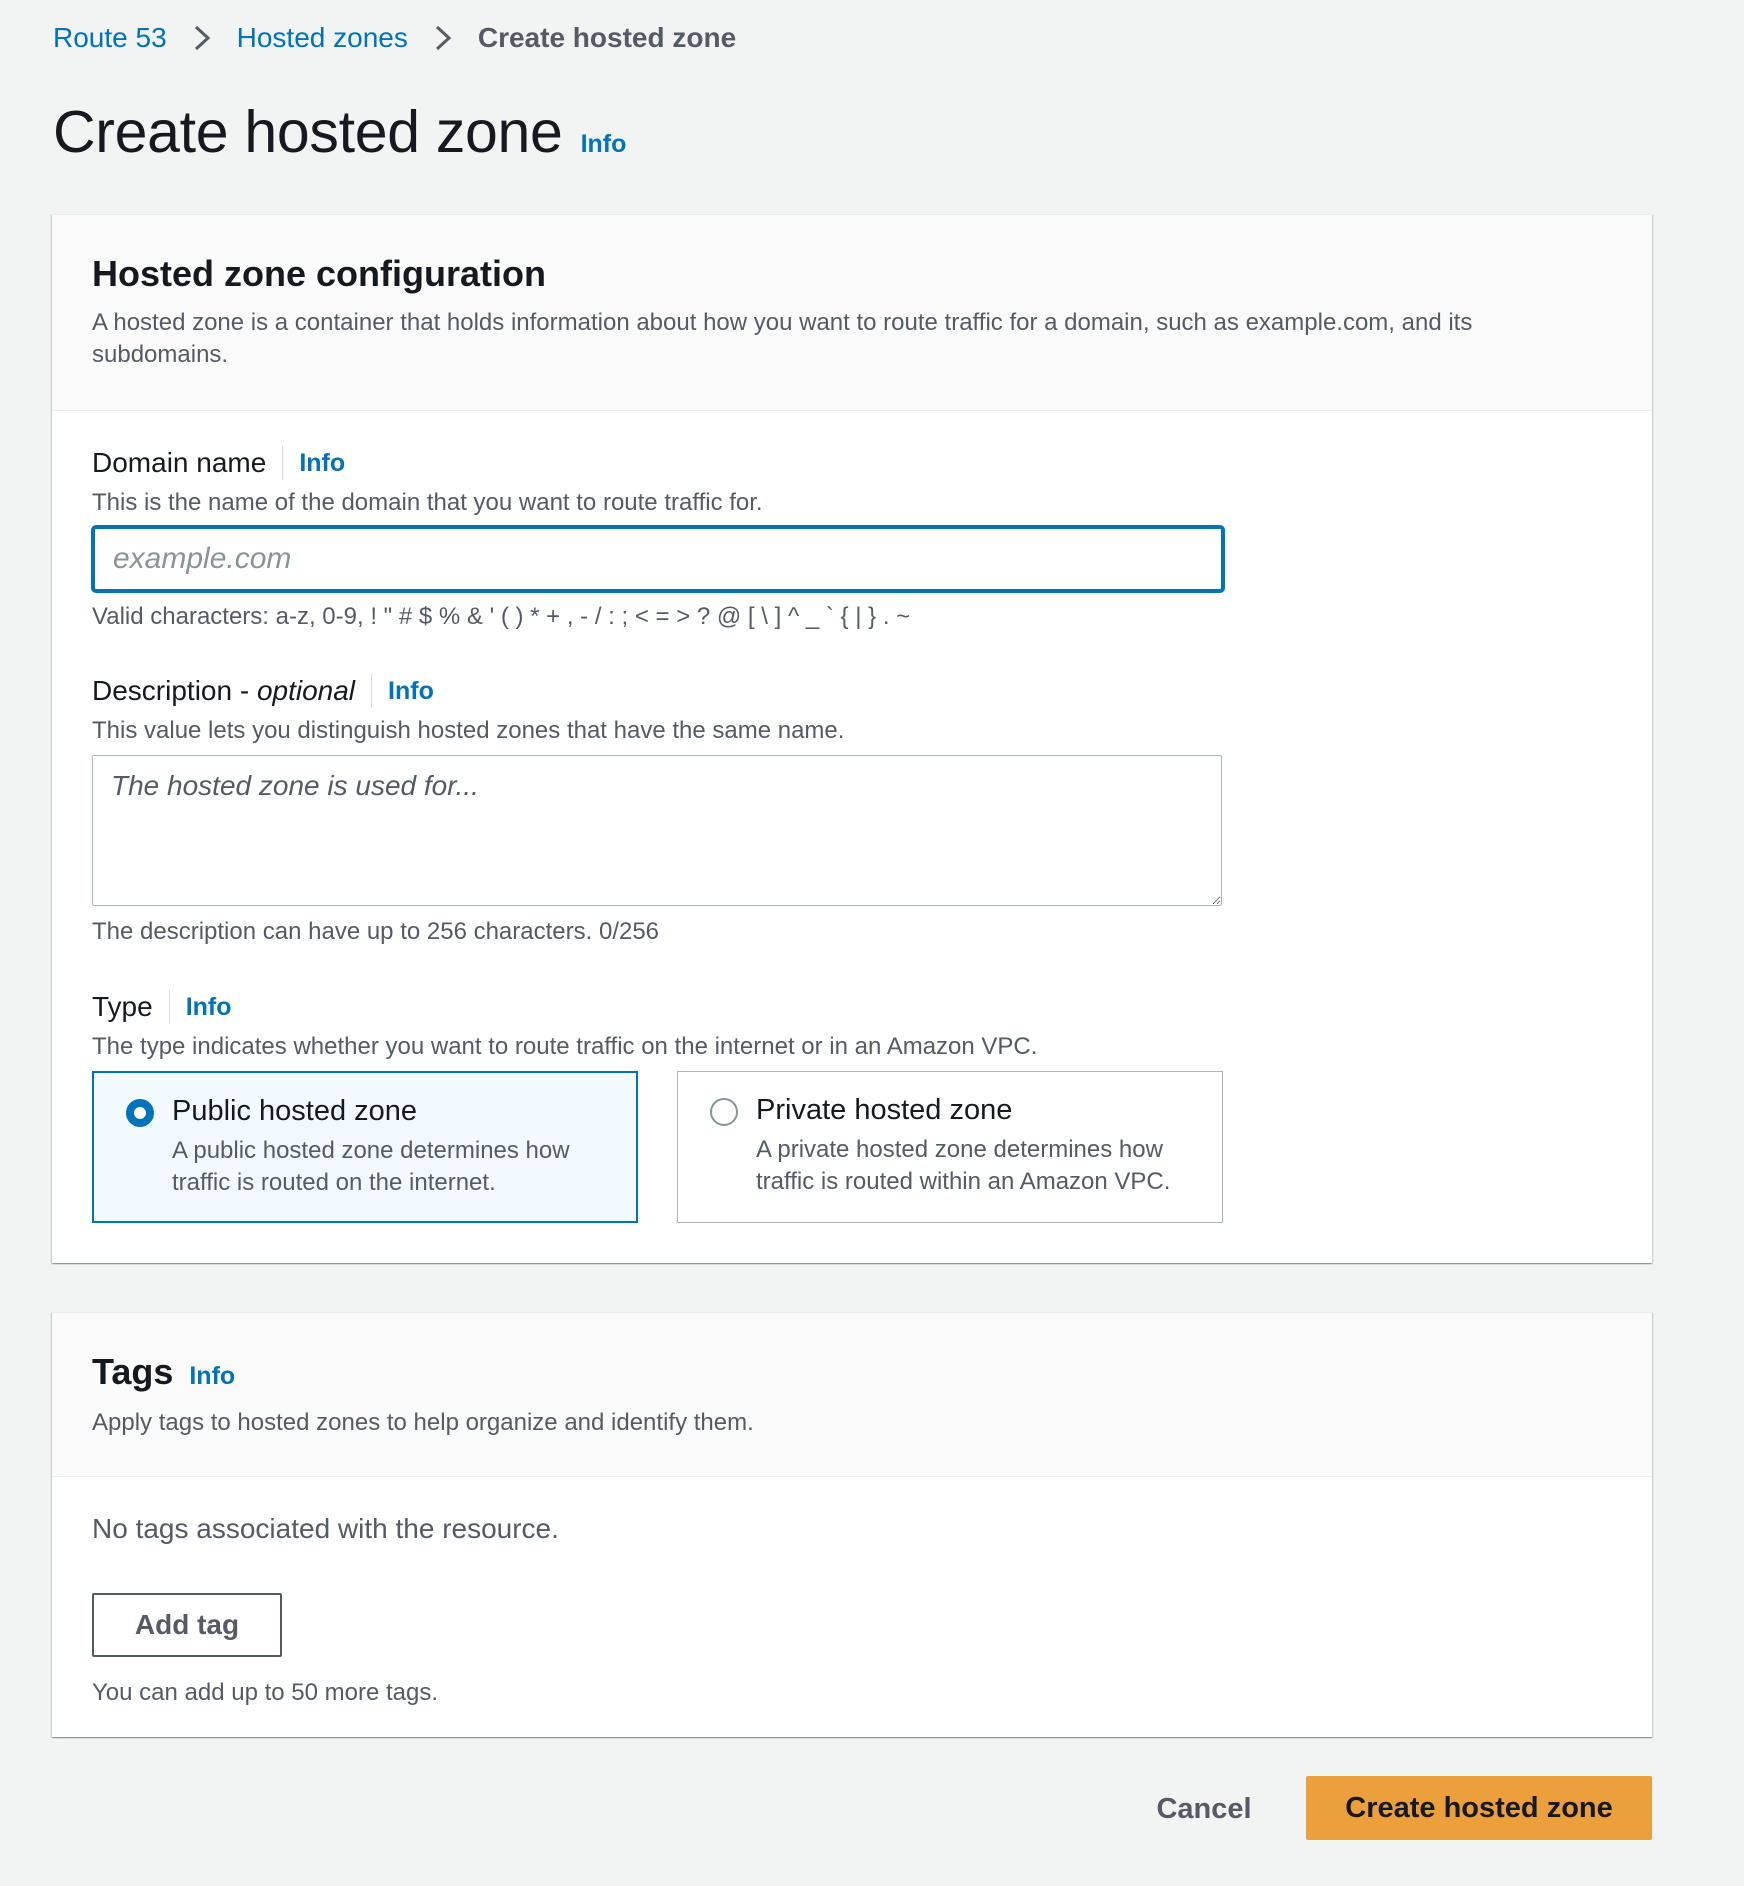 The image size is (1744, 1886). I want to click on breadcrumb: Route 53 Hosted zones Create hosted zone, so click(394, 38).